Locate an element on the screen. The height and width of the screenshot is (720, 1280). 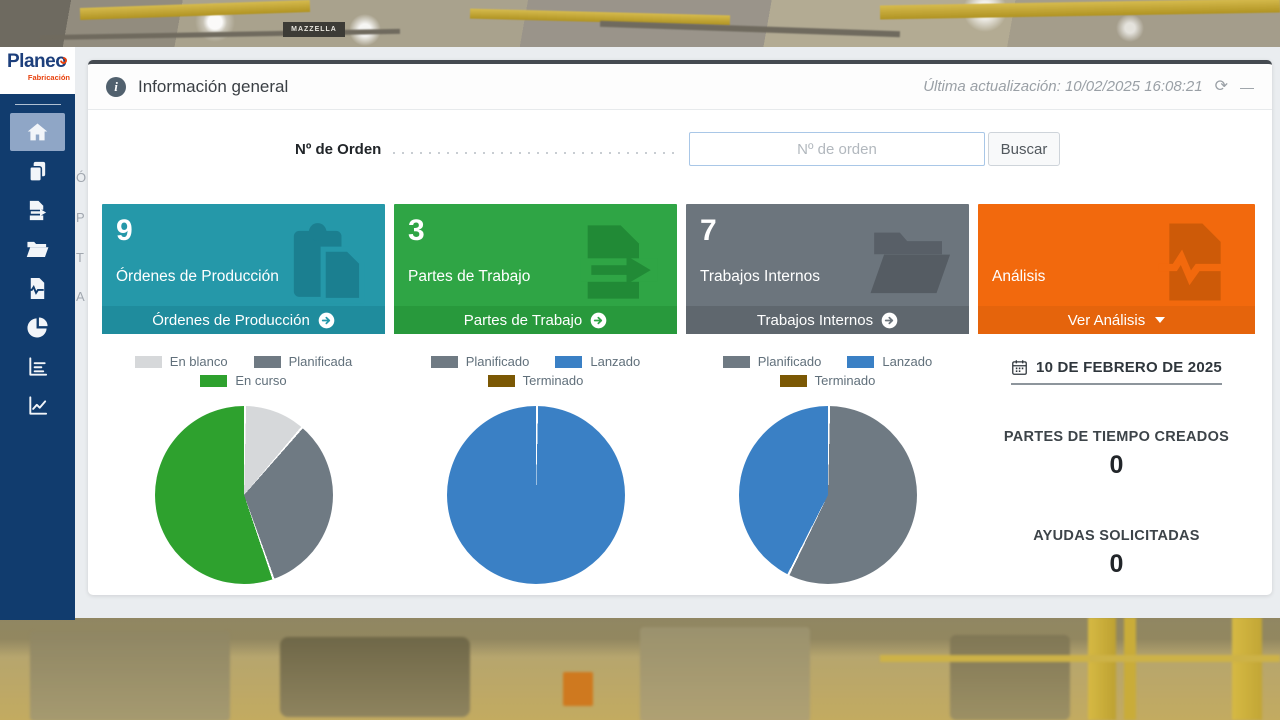
last-update-label: Última actualización: is located at coordinates (992, 86).